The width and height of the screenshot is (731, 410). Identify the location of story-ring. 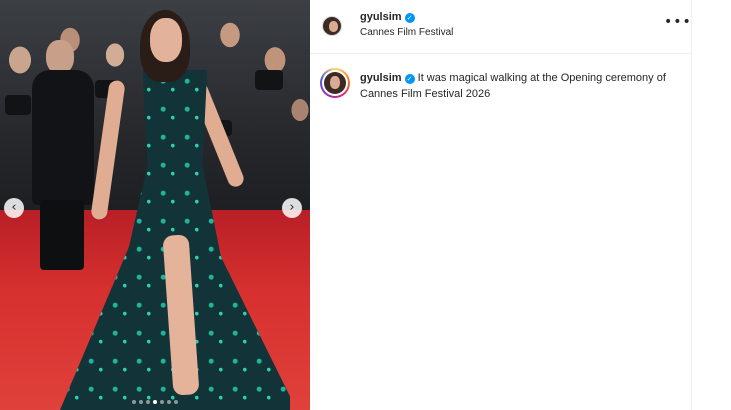
(335, 83).